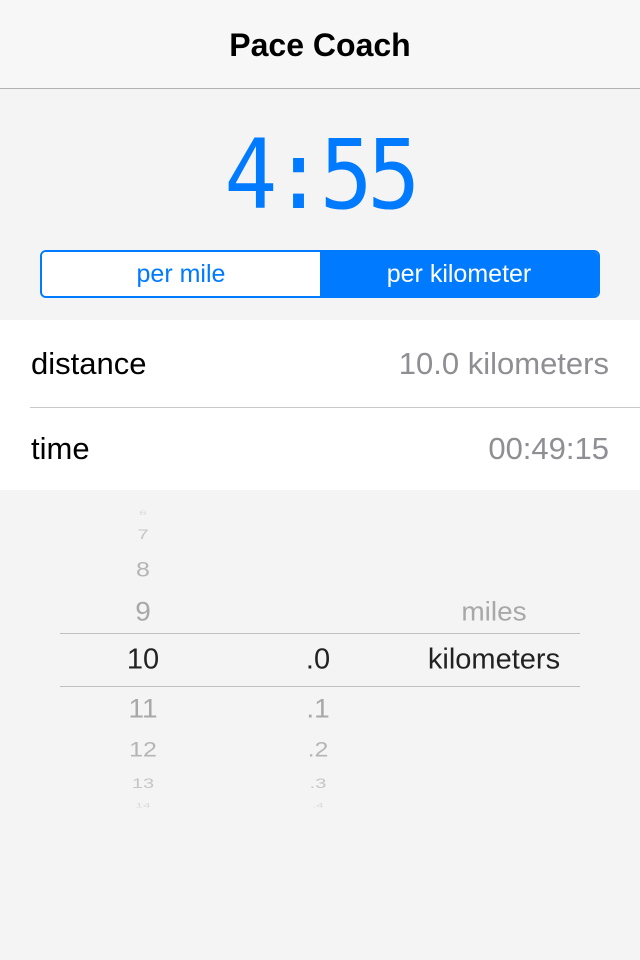  I want to click on picker-whole-option: 12, so click(143, 750).